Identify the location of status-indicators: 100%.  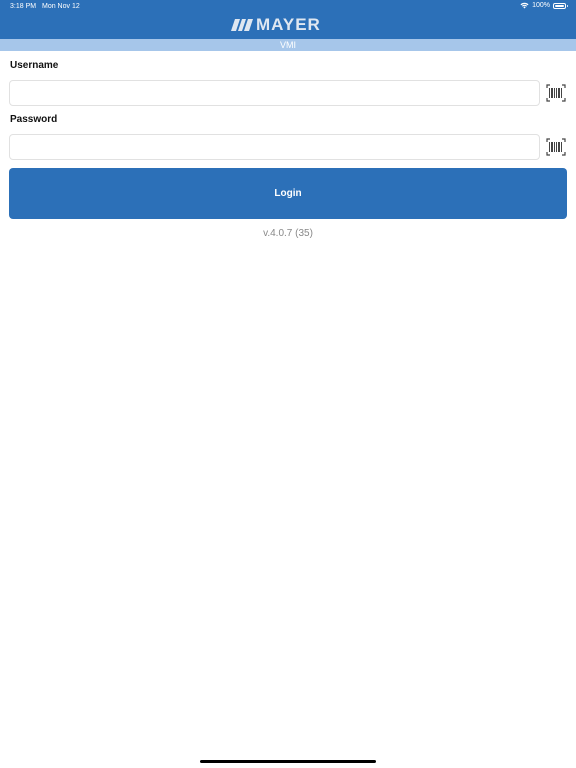
(544, 5).